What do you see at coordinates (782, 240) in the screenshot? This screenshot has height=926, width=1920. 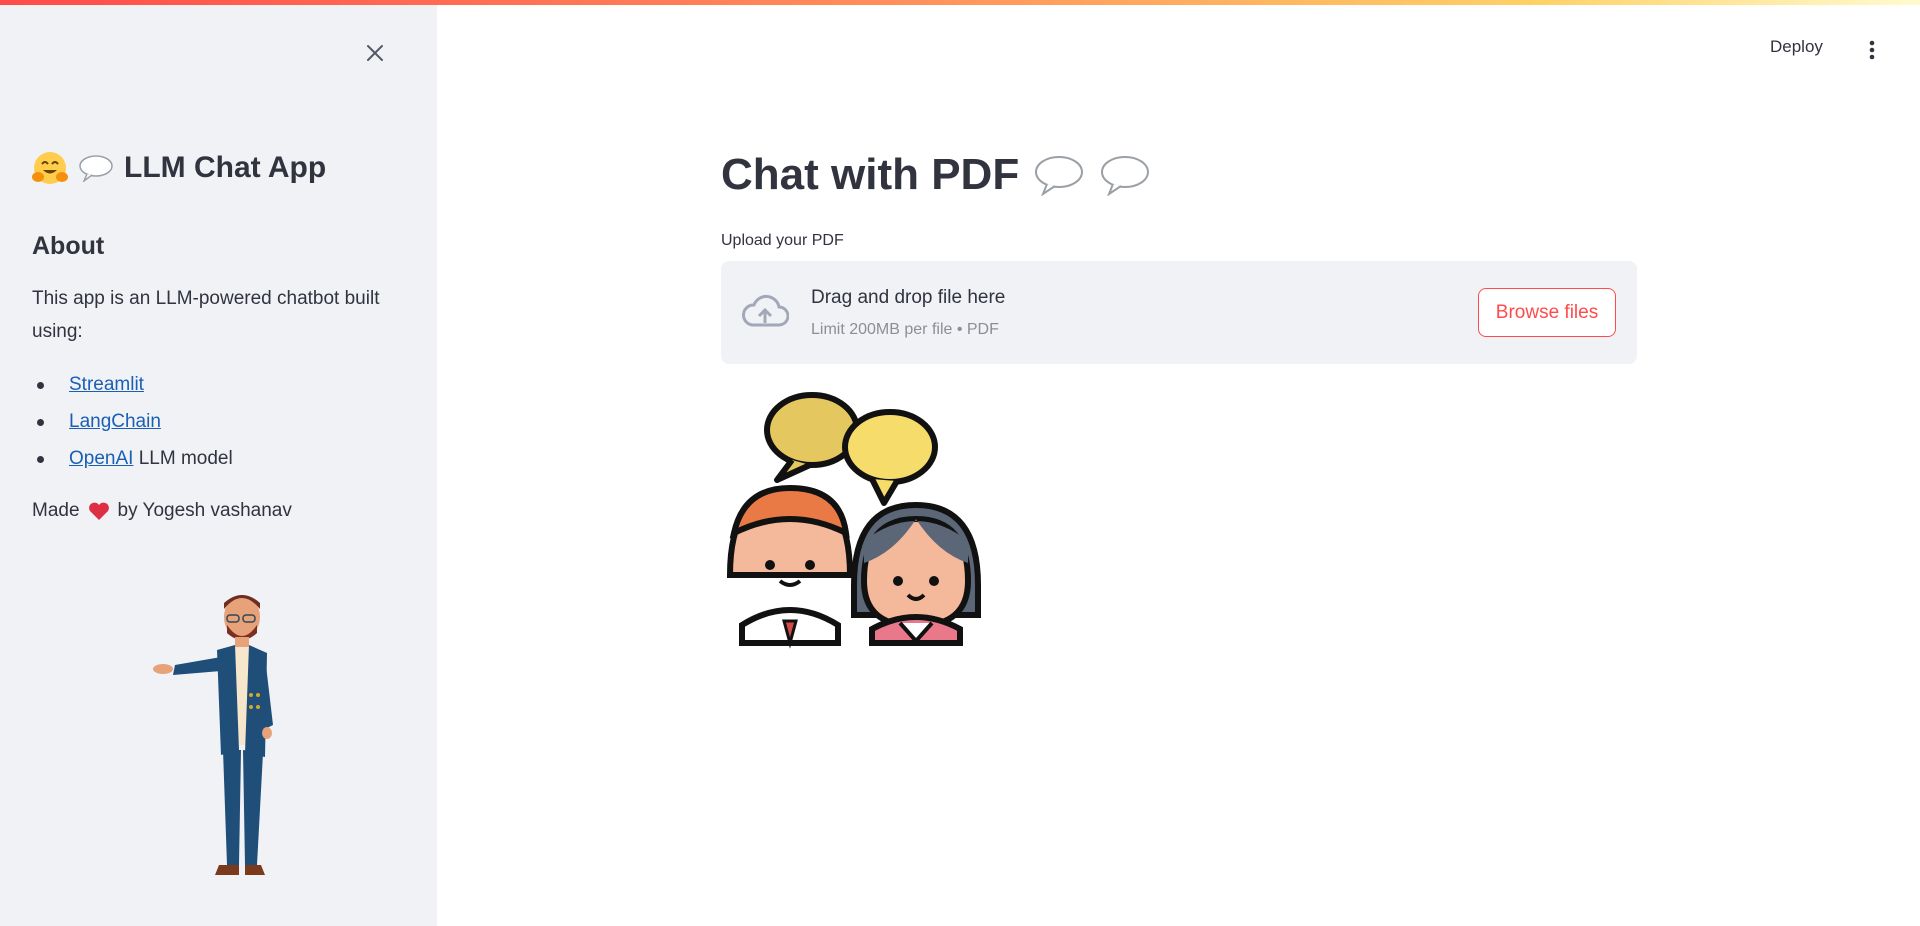 I see `upload-label: Upload your PDF` at bounding box center [782, 240].